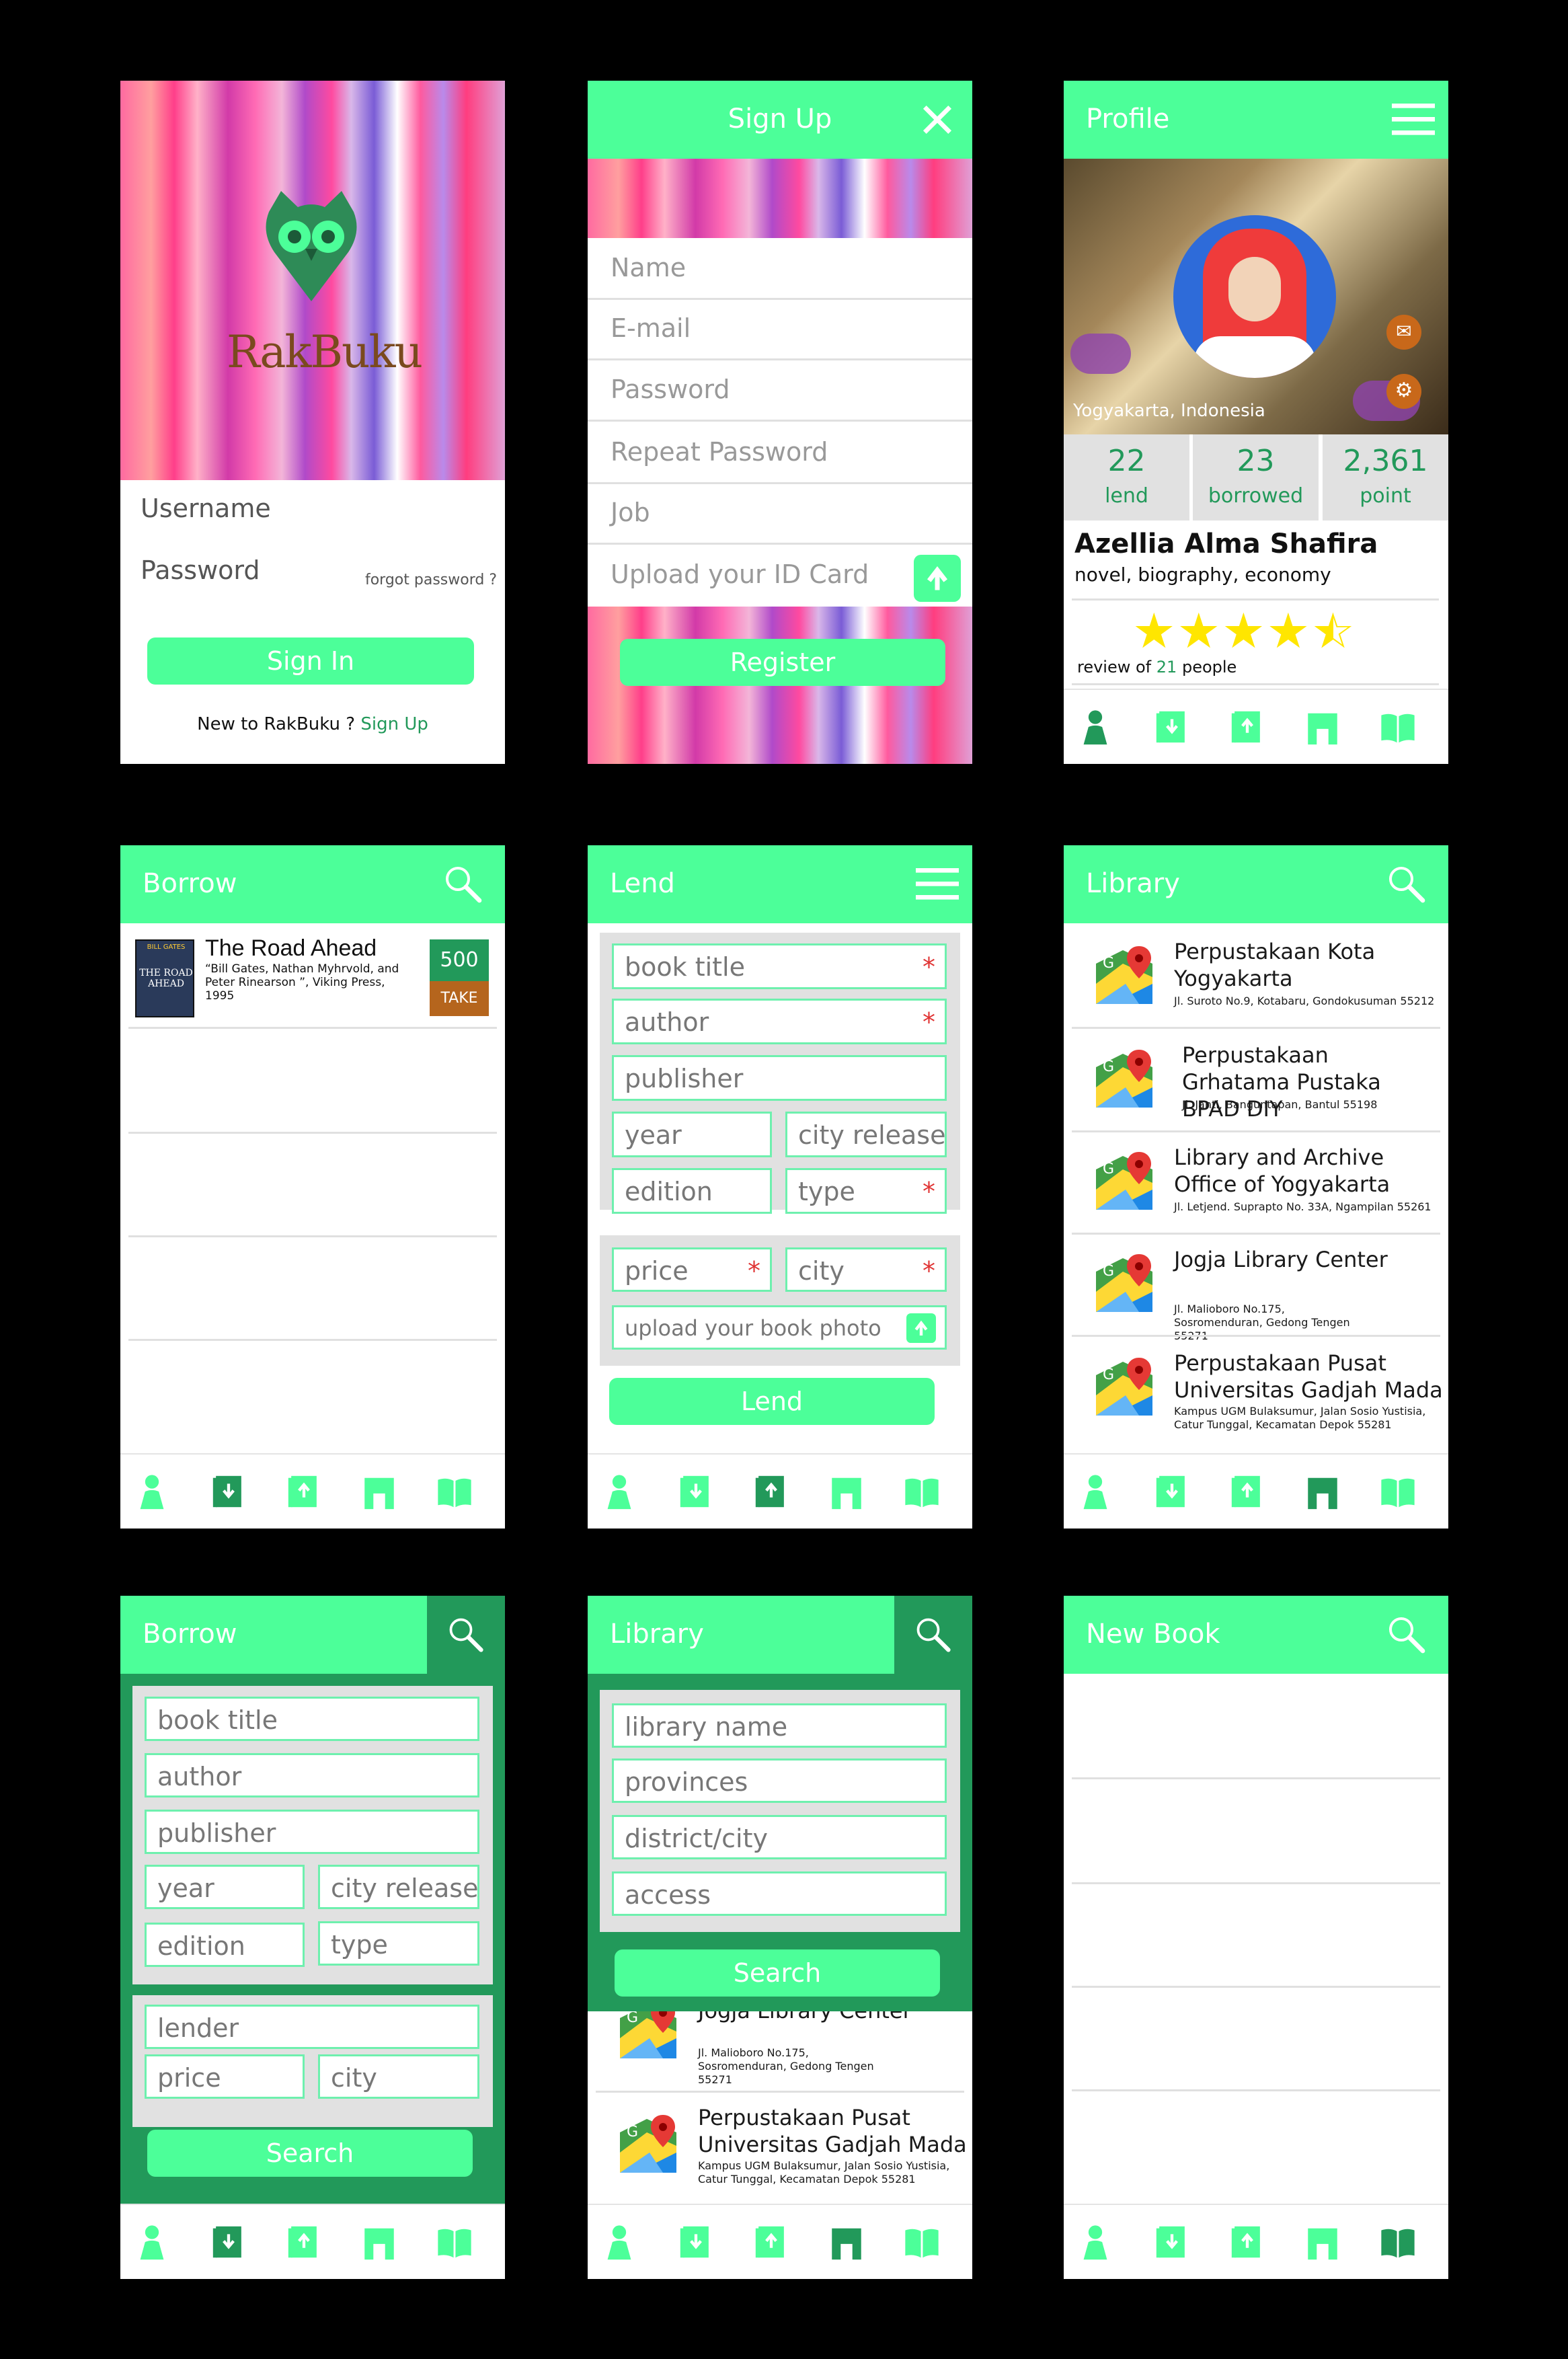 This screenshot has width=1568, height=2359. Describe the element at coordinates (780, 120) in the screenshot. I see `signup-header: Sign Up` at that location.